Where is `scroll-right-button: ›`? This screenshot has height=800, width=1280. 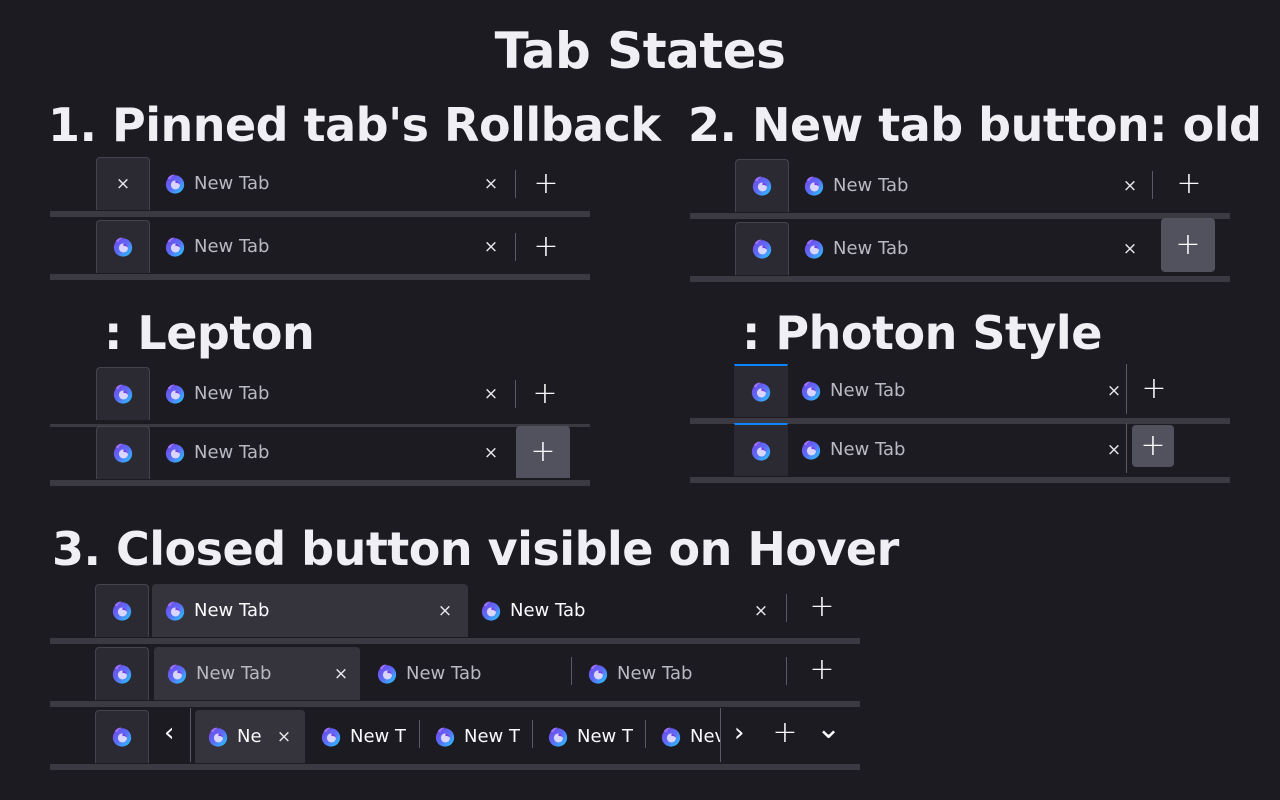
scroll-right-button: › is located at coordinates (739, 733).